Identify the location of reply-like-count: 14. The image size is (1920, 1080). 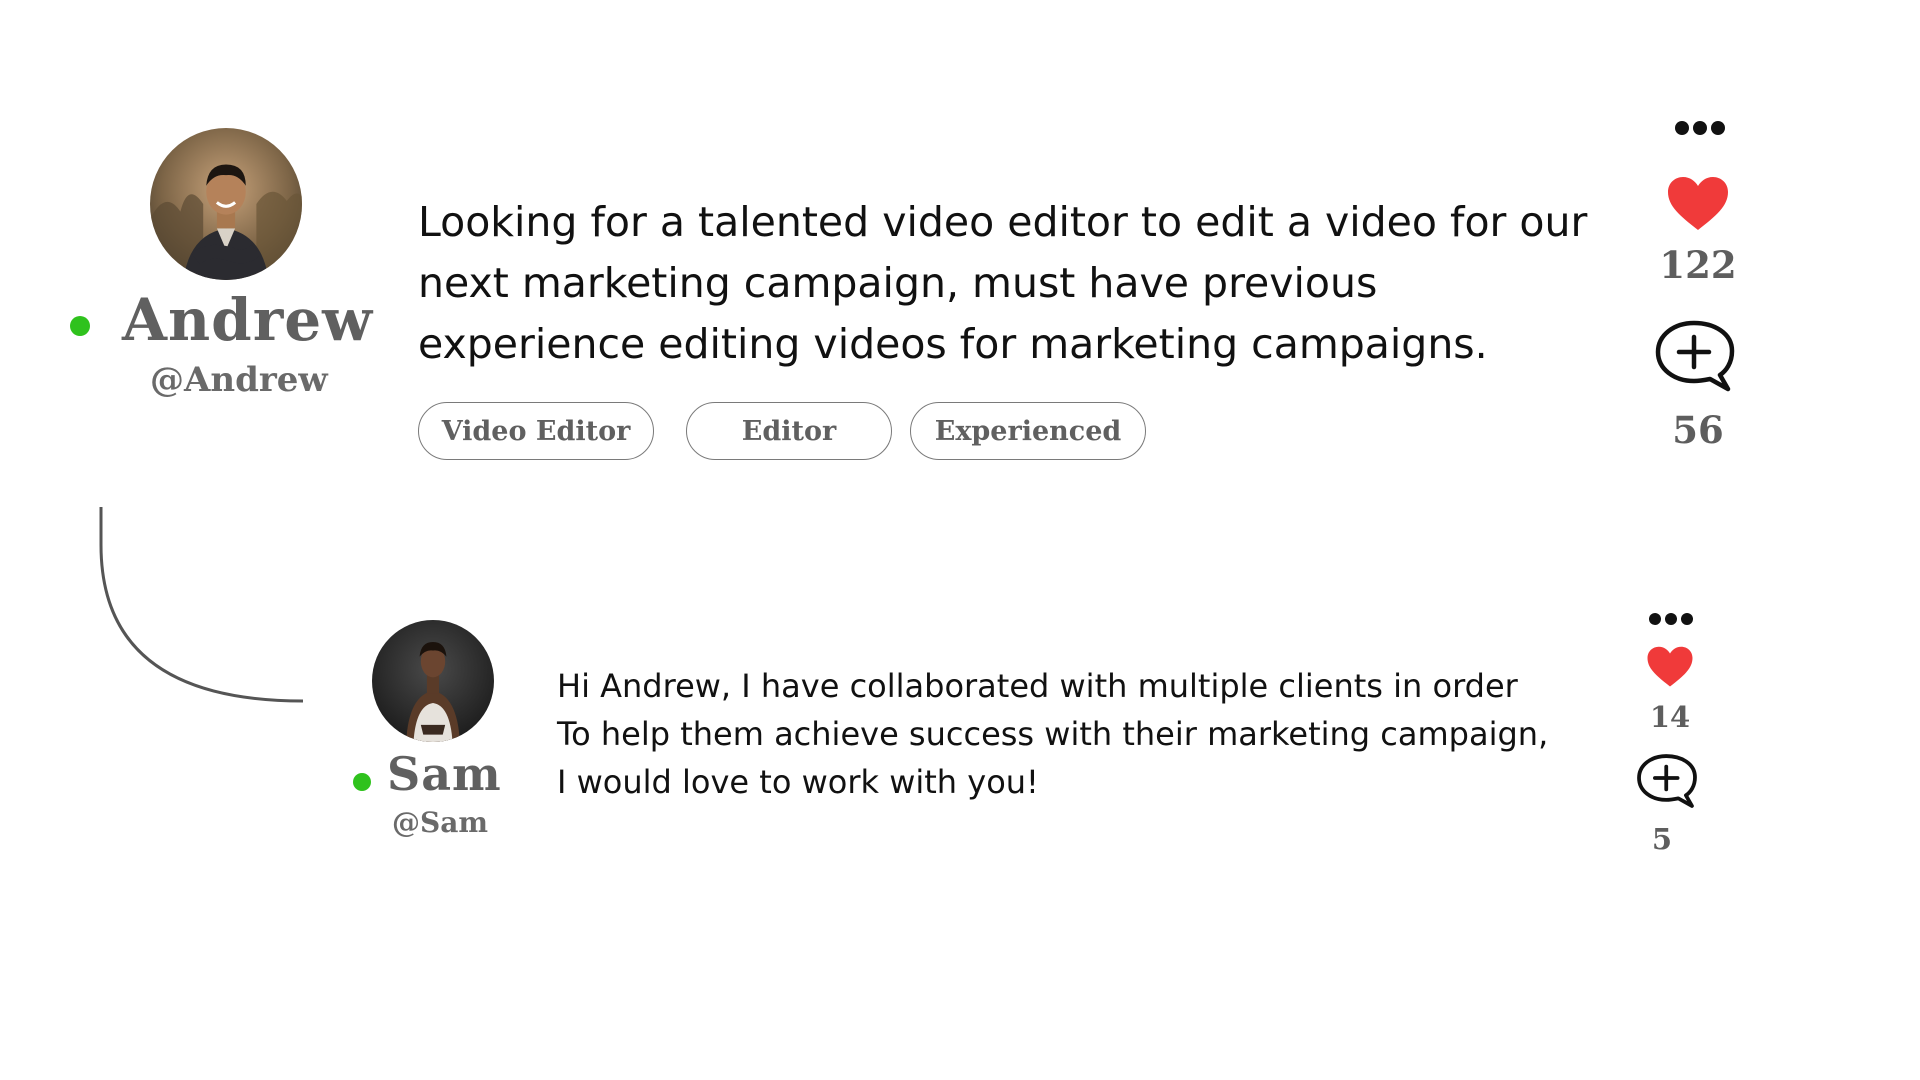
(1670, 717).